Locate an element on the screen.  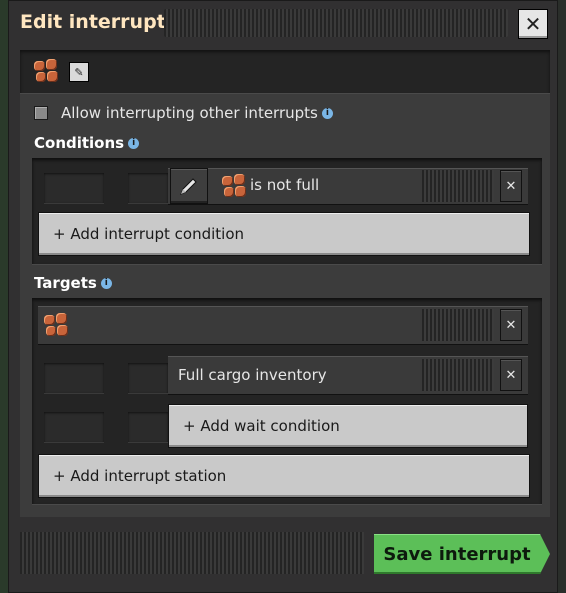
save-interrupt-button: Save interrupt is located at coordinates (462, 554).